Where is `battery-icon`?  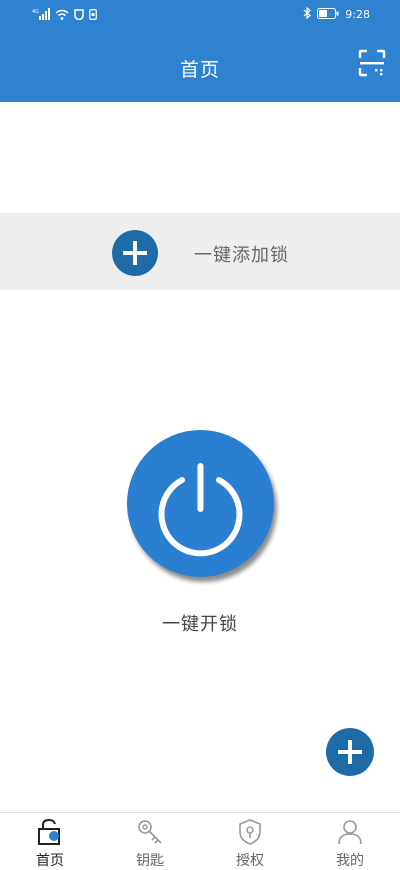 battery-icon is located at coordinates (328, 14).